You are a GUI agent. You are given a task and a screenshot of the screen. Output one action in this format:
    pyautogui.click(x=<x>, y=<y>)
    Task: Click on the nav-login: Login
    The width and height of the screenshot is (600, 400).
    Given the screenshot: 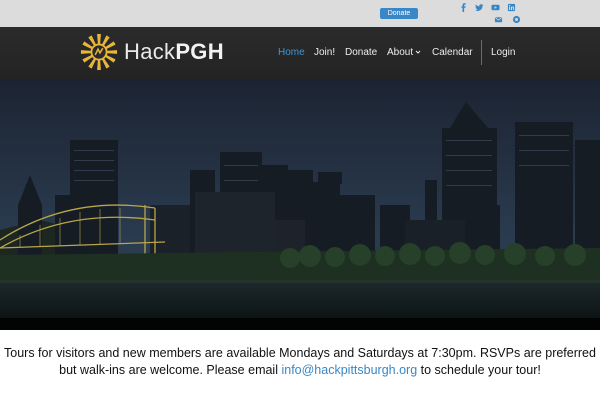 What is the action you would take?
    pyautogui.click(x=503, y=52)
    